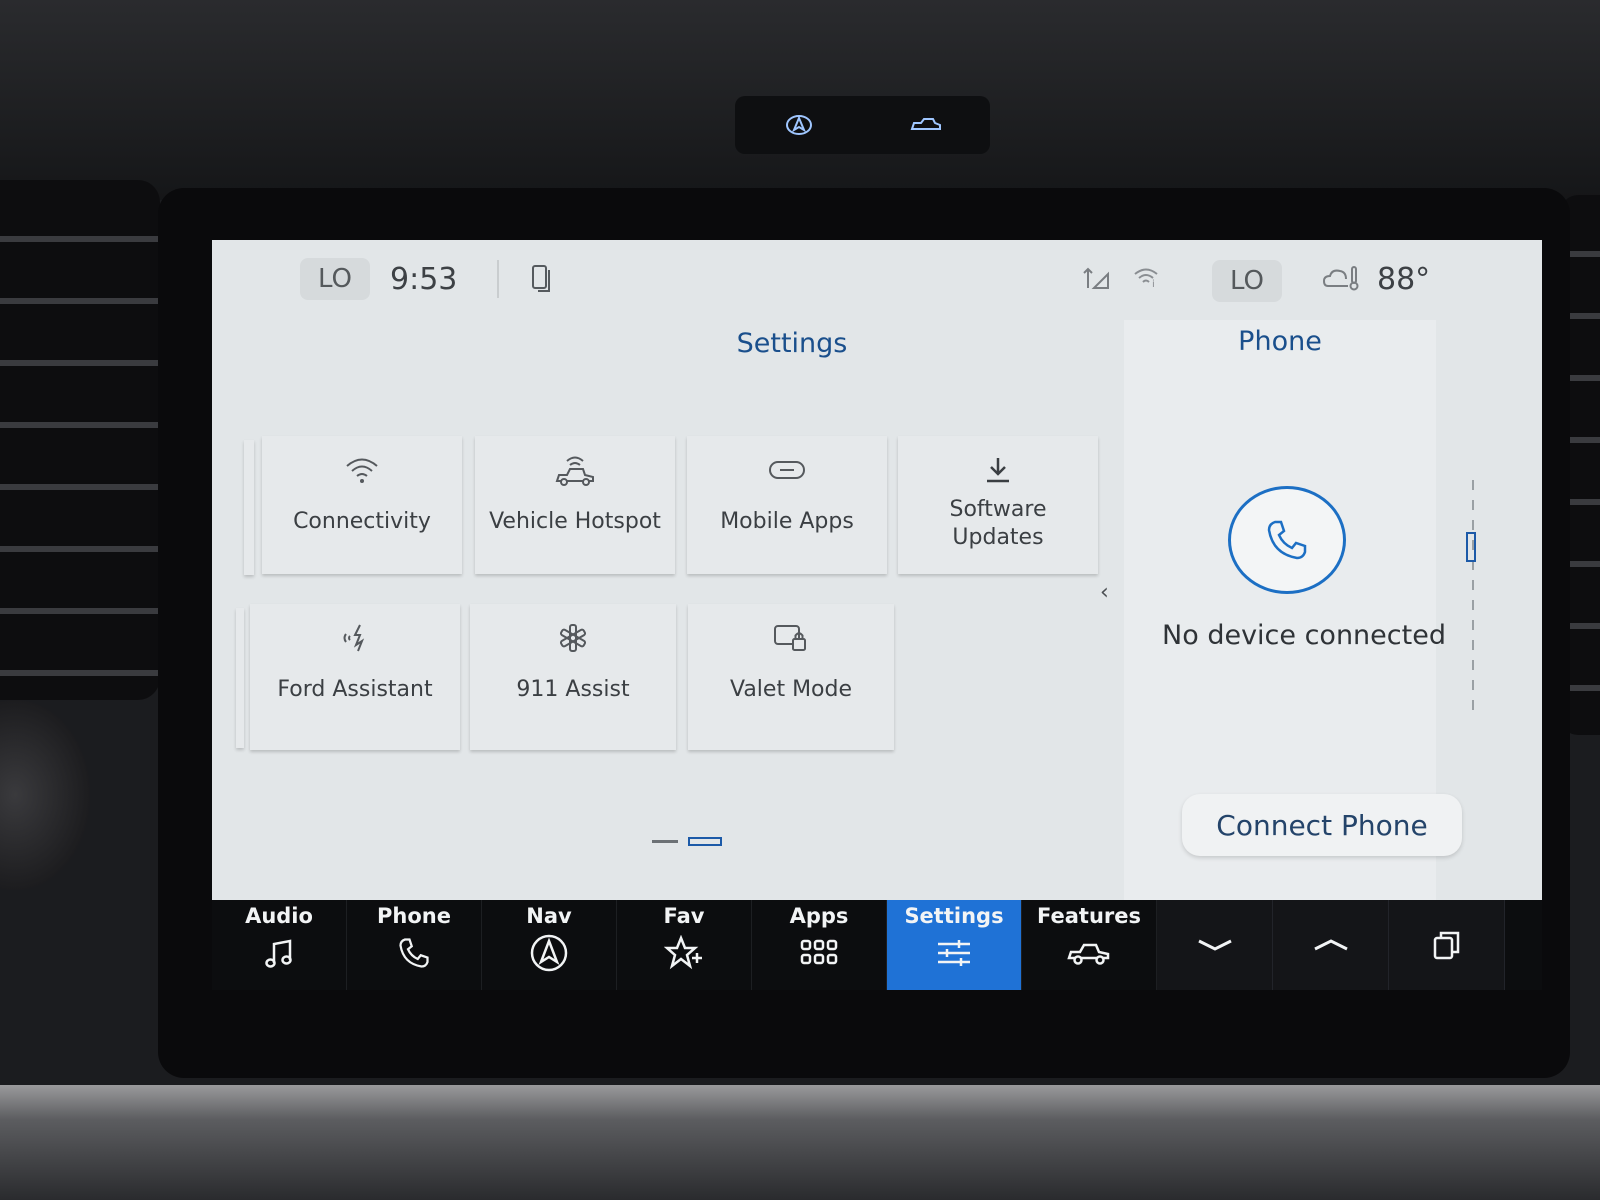 Image resolution: width=1600 pixels, height=1200 pixels. I want to click on nav-settings: Settings, so click(954, 945).